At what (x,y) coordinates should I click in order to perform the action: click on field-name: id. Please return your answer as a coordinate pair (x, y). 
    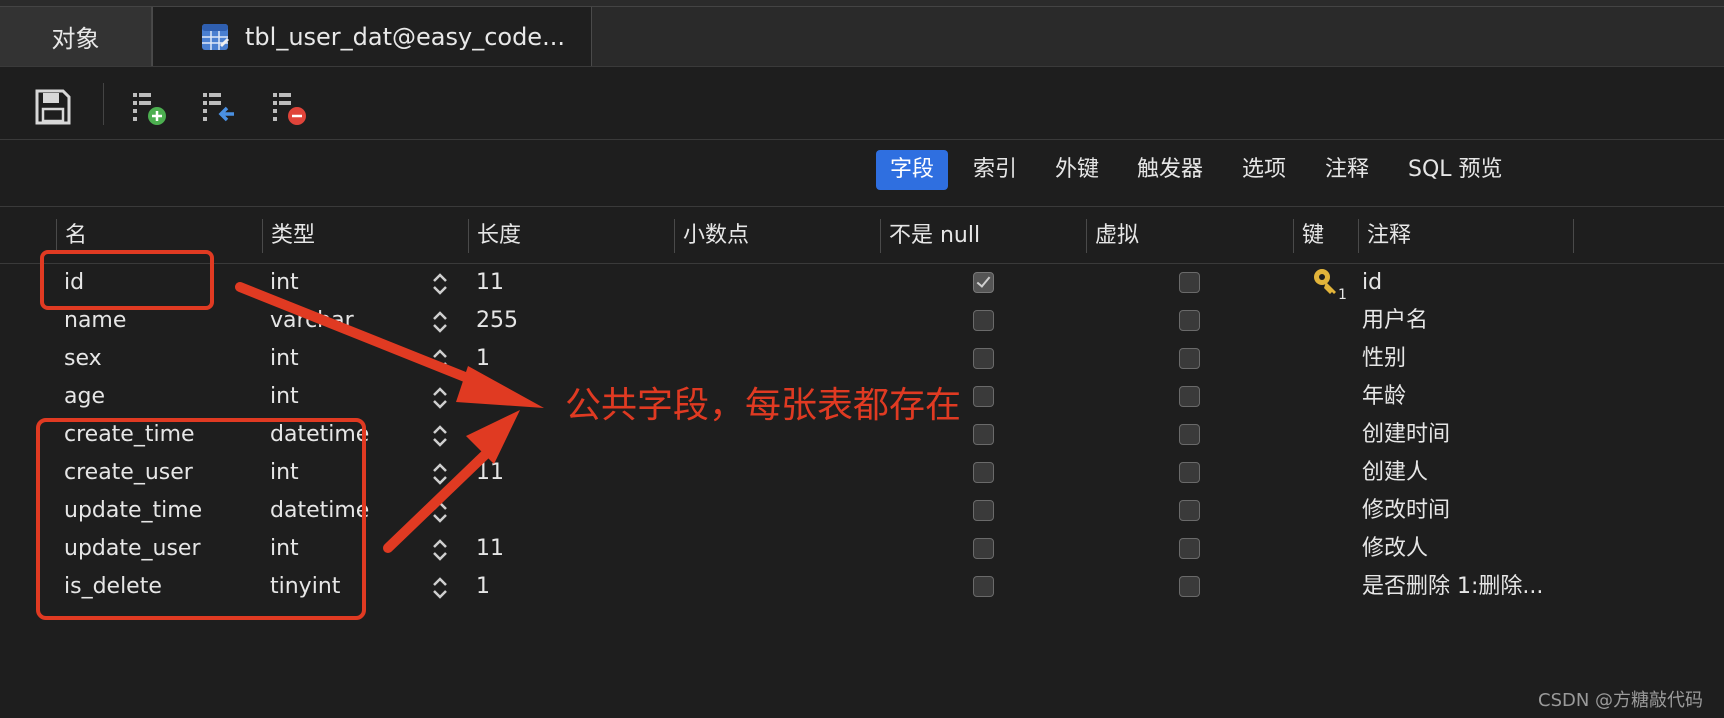
    Looking at the image, I should click on (74, 283).